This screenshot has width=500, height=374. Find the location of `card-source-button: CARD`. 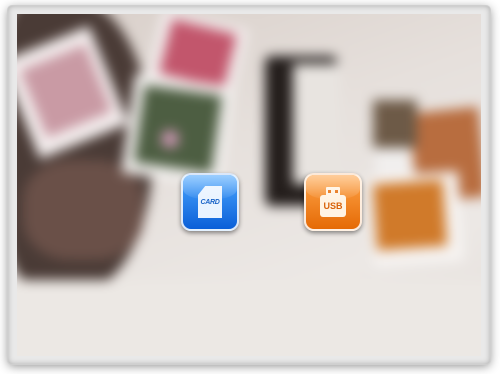

card-source-button: CARD is located at coordinates (210, 202).